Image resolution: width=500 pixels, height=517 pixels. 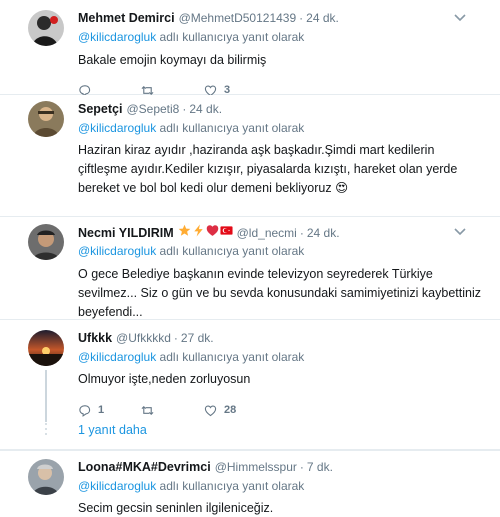 I want to click on name-emojis, so click(x=205, y=230).